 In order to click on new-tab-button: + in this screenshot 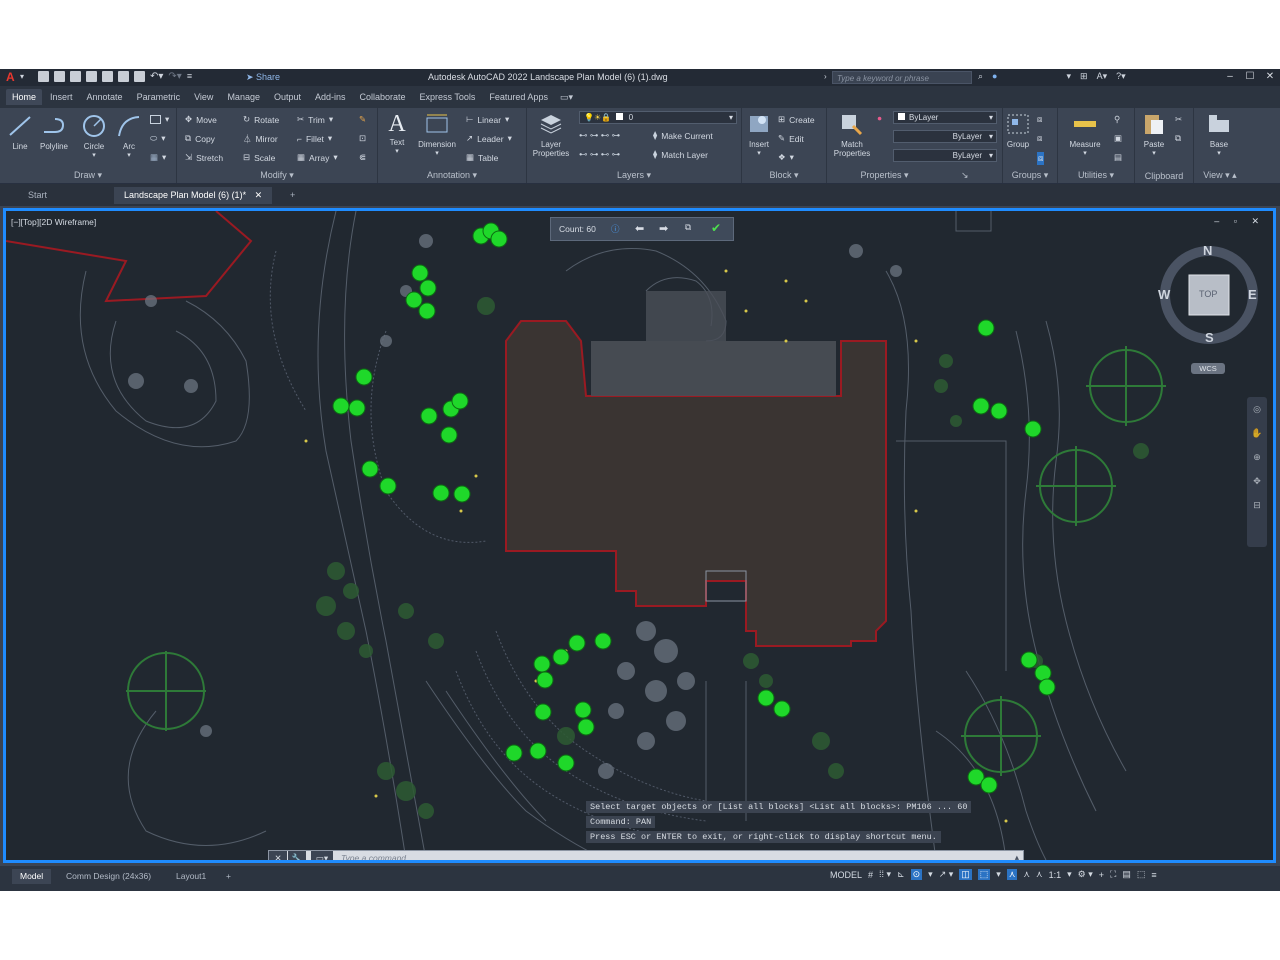, I will do `click(292, 195)`.